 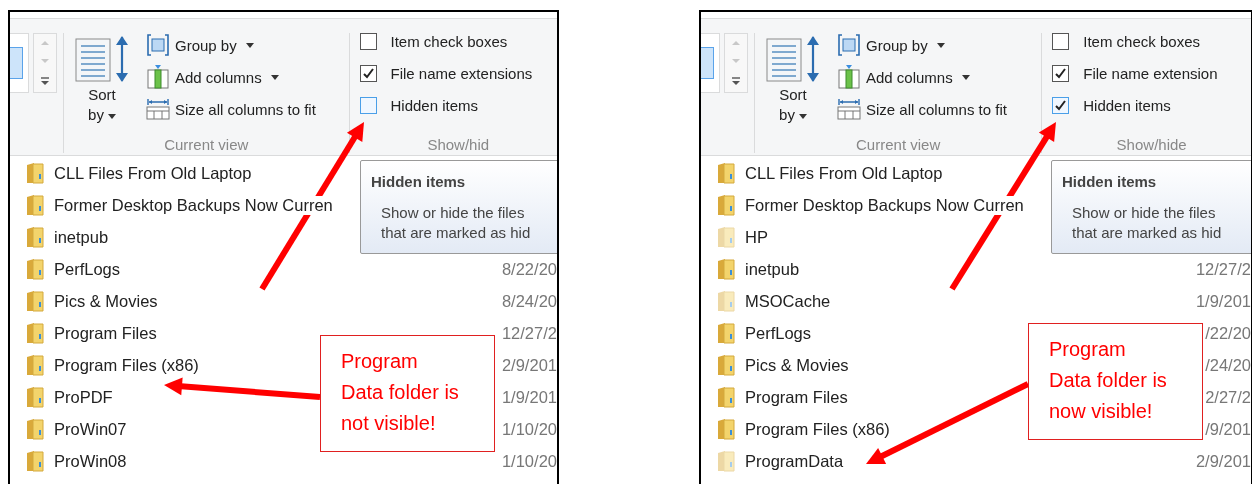 I want to click on date-modified: 2/27/2, so click(x=1228, y=397).